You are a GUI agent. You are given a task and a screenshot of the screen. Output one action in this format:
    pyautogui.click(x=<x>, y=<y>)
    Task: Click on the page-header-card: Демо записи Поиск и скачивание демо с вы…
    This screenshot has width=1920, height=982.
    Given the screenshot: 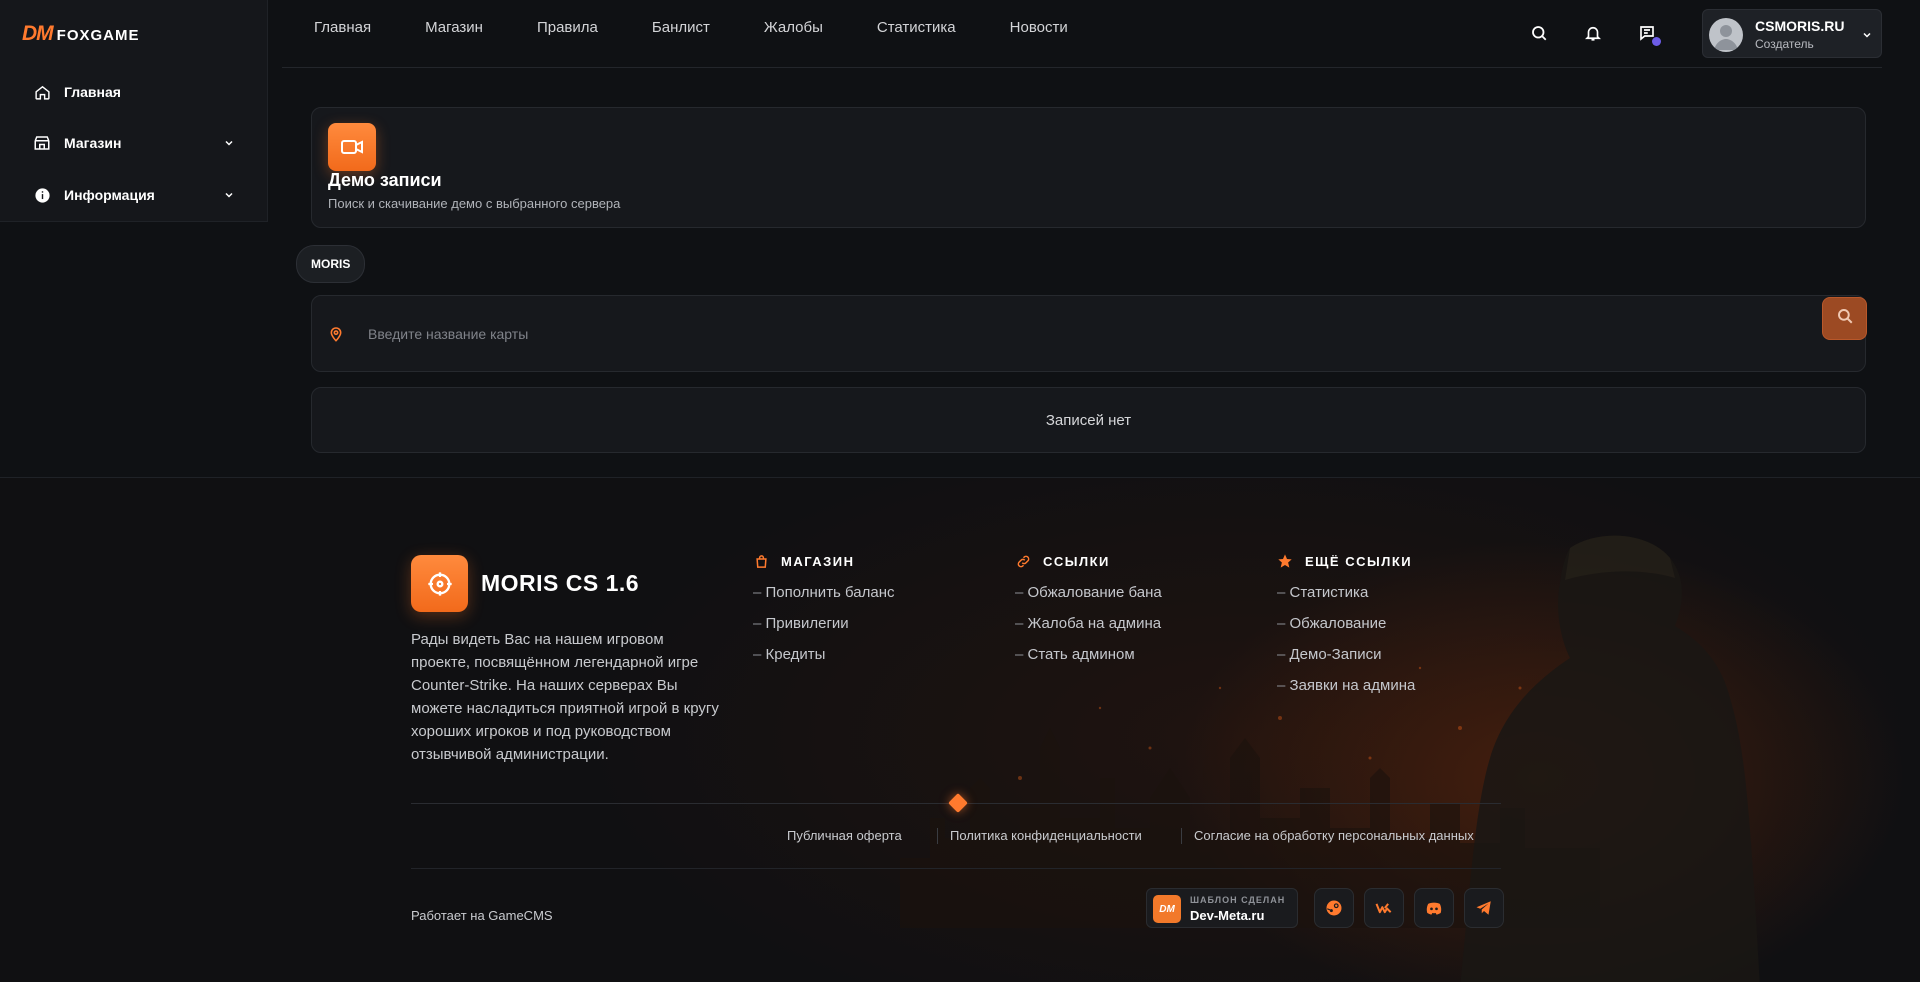 What is the action you would take?
    pyautogui.click(x=1088, y=167)
    